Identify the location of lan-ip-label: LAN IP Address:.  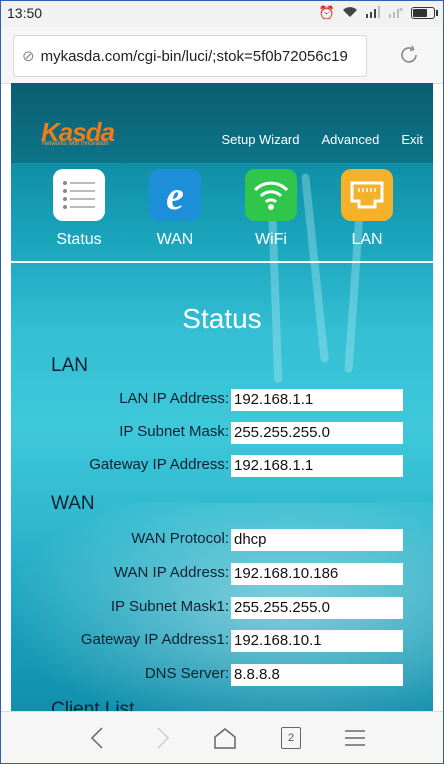
(174, 398).